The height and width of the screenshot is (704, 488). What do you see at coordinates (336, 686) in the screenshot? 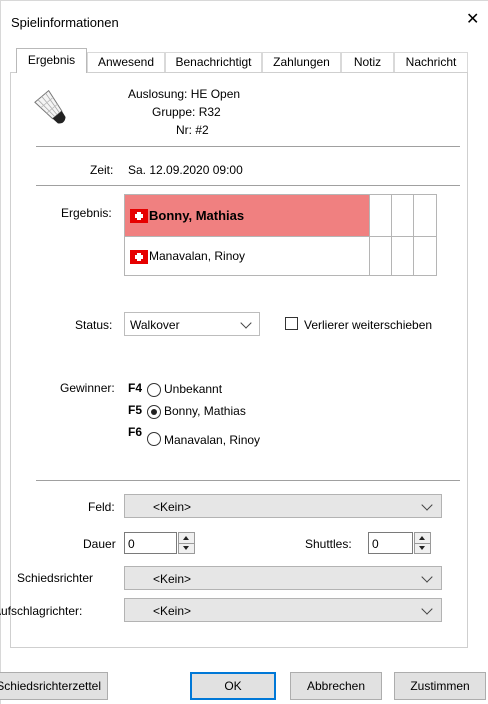
I see `abbrechen-button: Abbrechen` at bounding box center [336, 686].